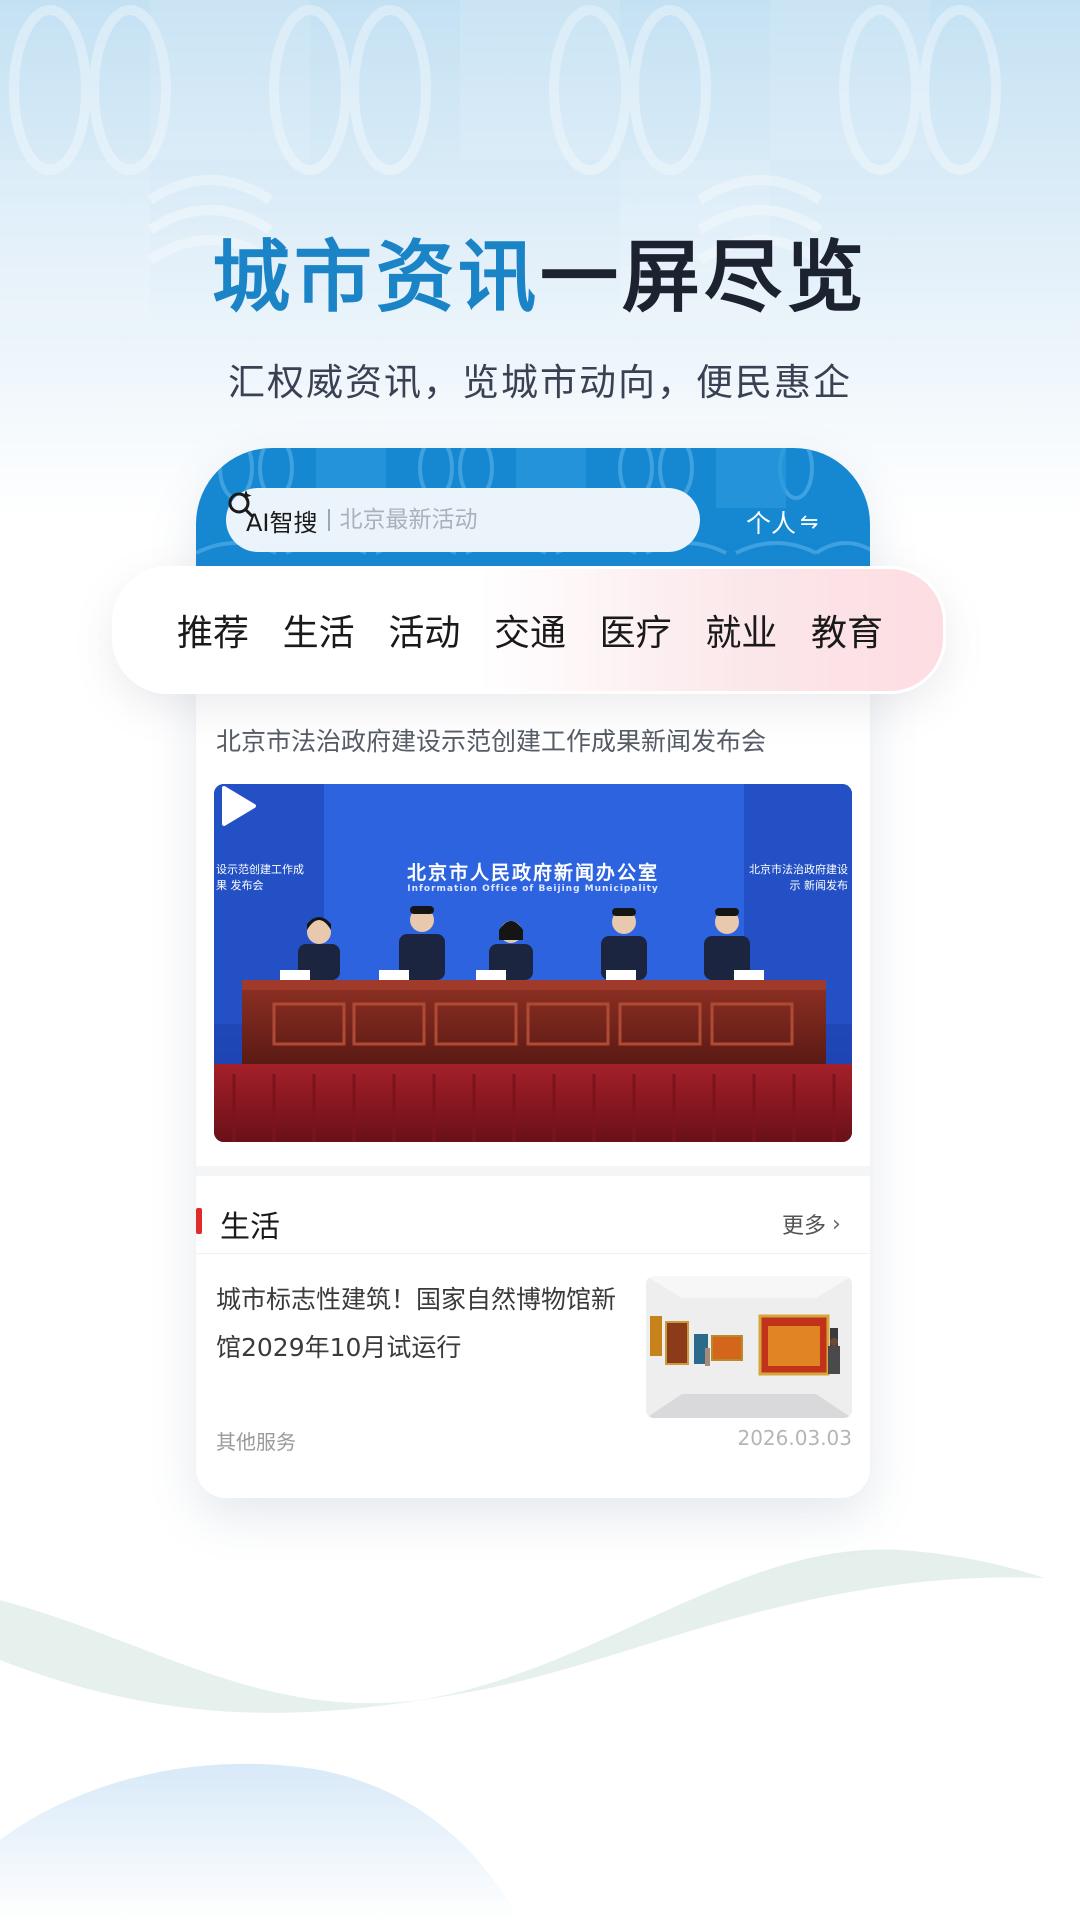 This screenshot has width=1080, height=1920. What do you see at coordinates (704, 278) in the screenshot?
I see `headline-rest: 一屏尽览` at bounding box center [704, 278].